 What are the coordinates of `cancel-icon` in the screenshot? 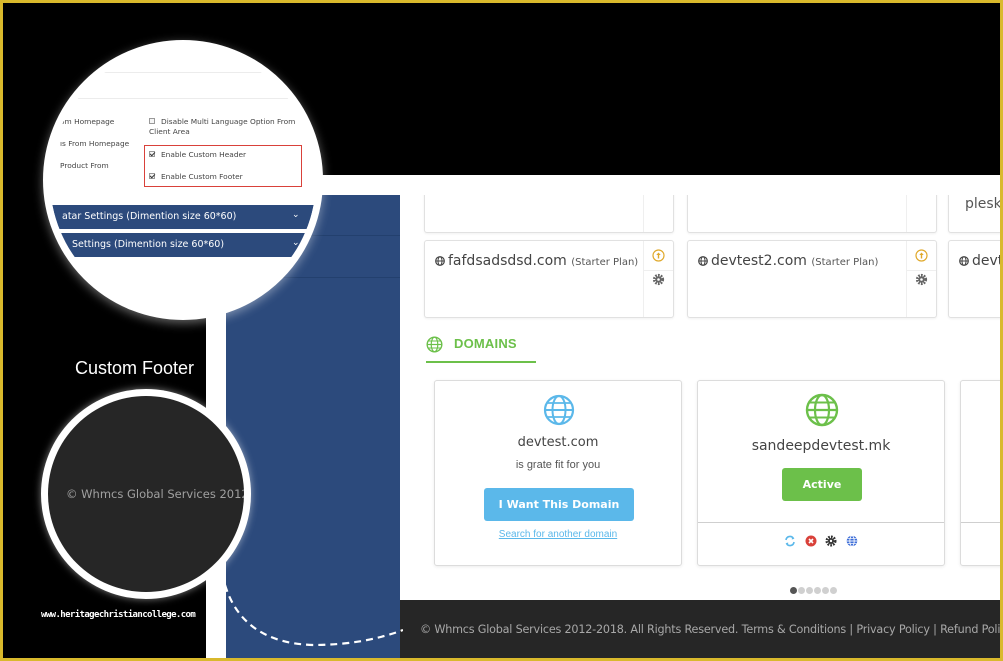 It's located at (811, 541).